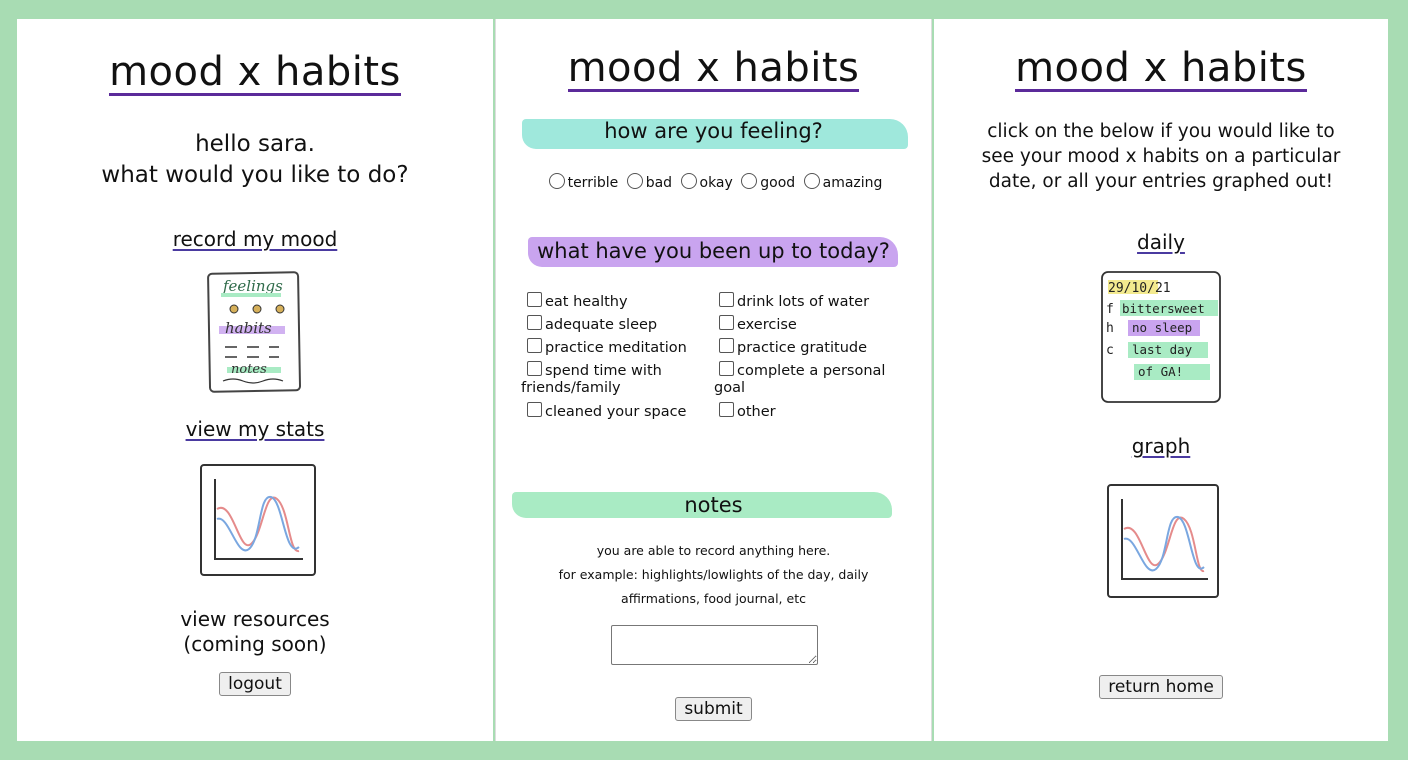  What do you see at coordinates (1160, 371) in the screenshot?
I see `daily-comment-2: of GA!` at bounding box center [1160, 371].